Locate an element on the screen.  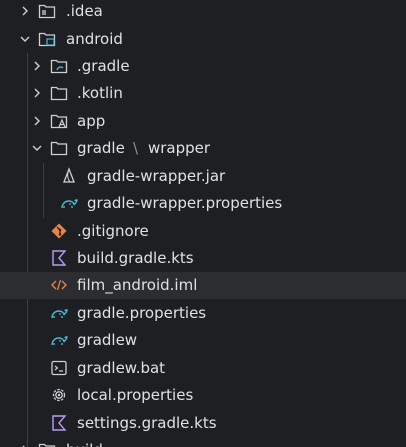
tree-label: .gradle is located at coordinates (103, 66).